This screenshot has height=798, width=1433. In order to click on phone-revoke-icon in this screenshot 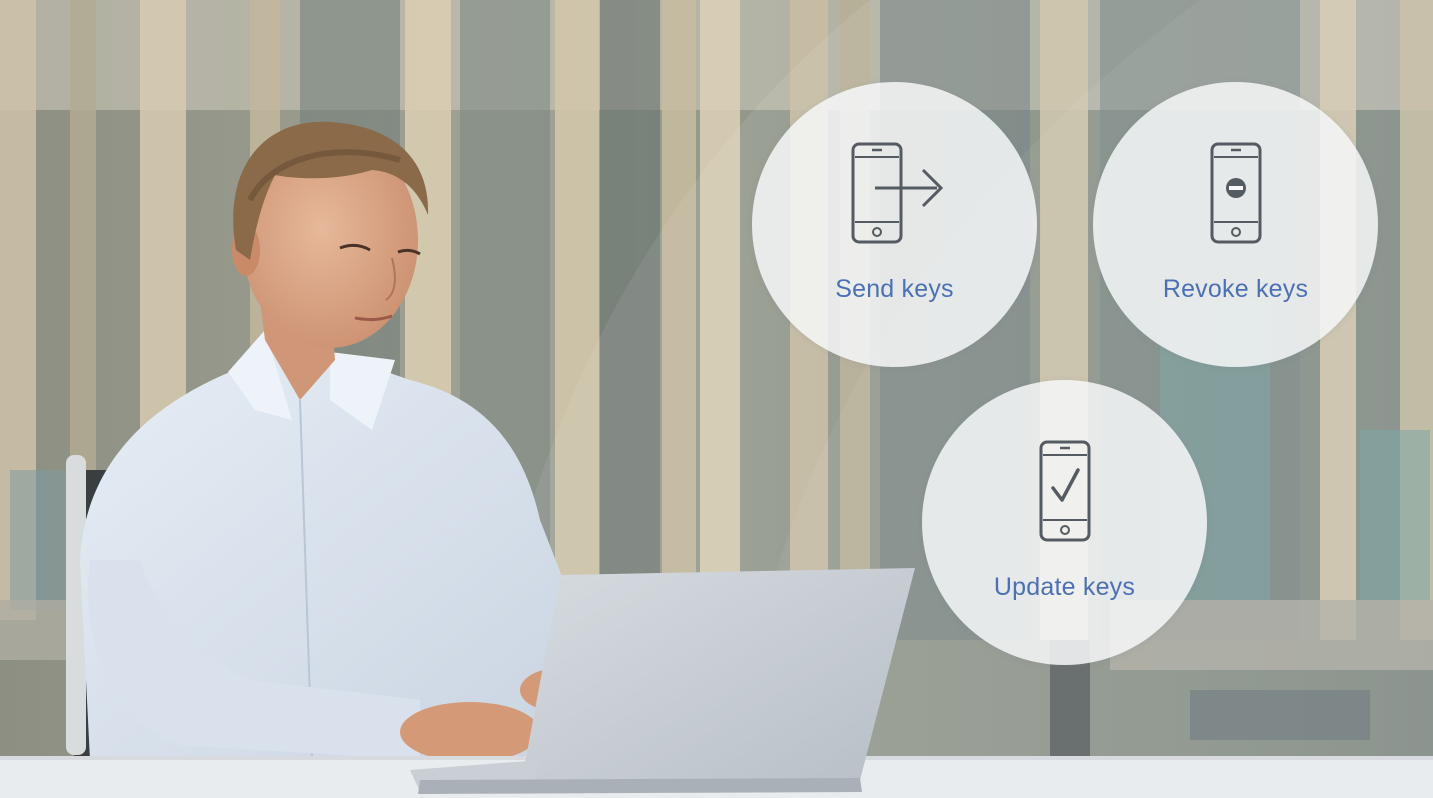, I will do `click(1235, 193)`.